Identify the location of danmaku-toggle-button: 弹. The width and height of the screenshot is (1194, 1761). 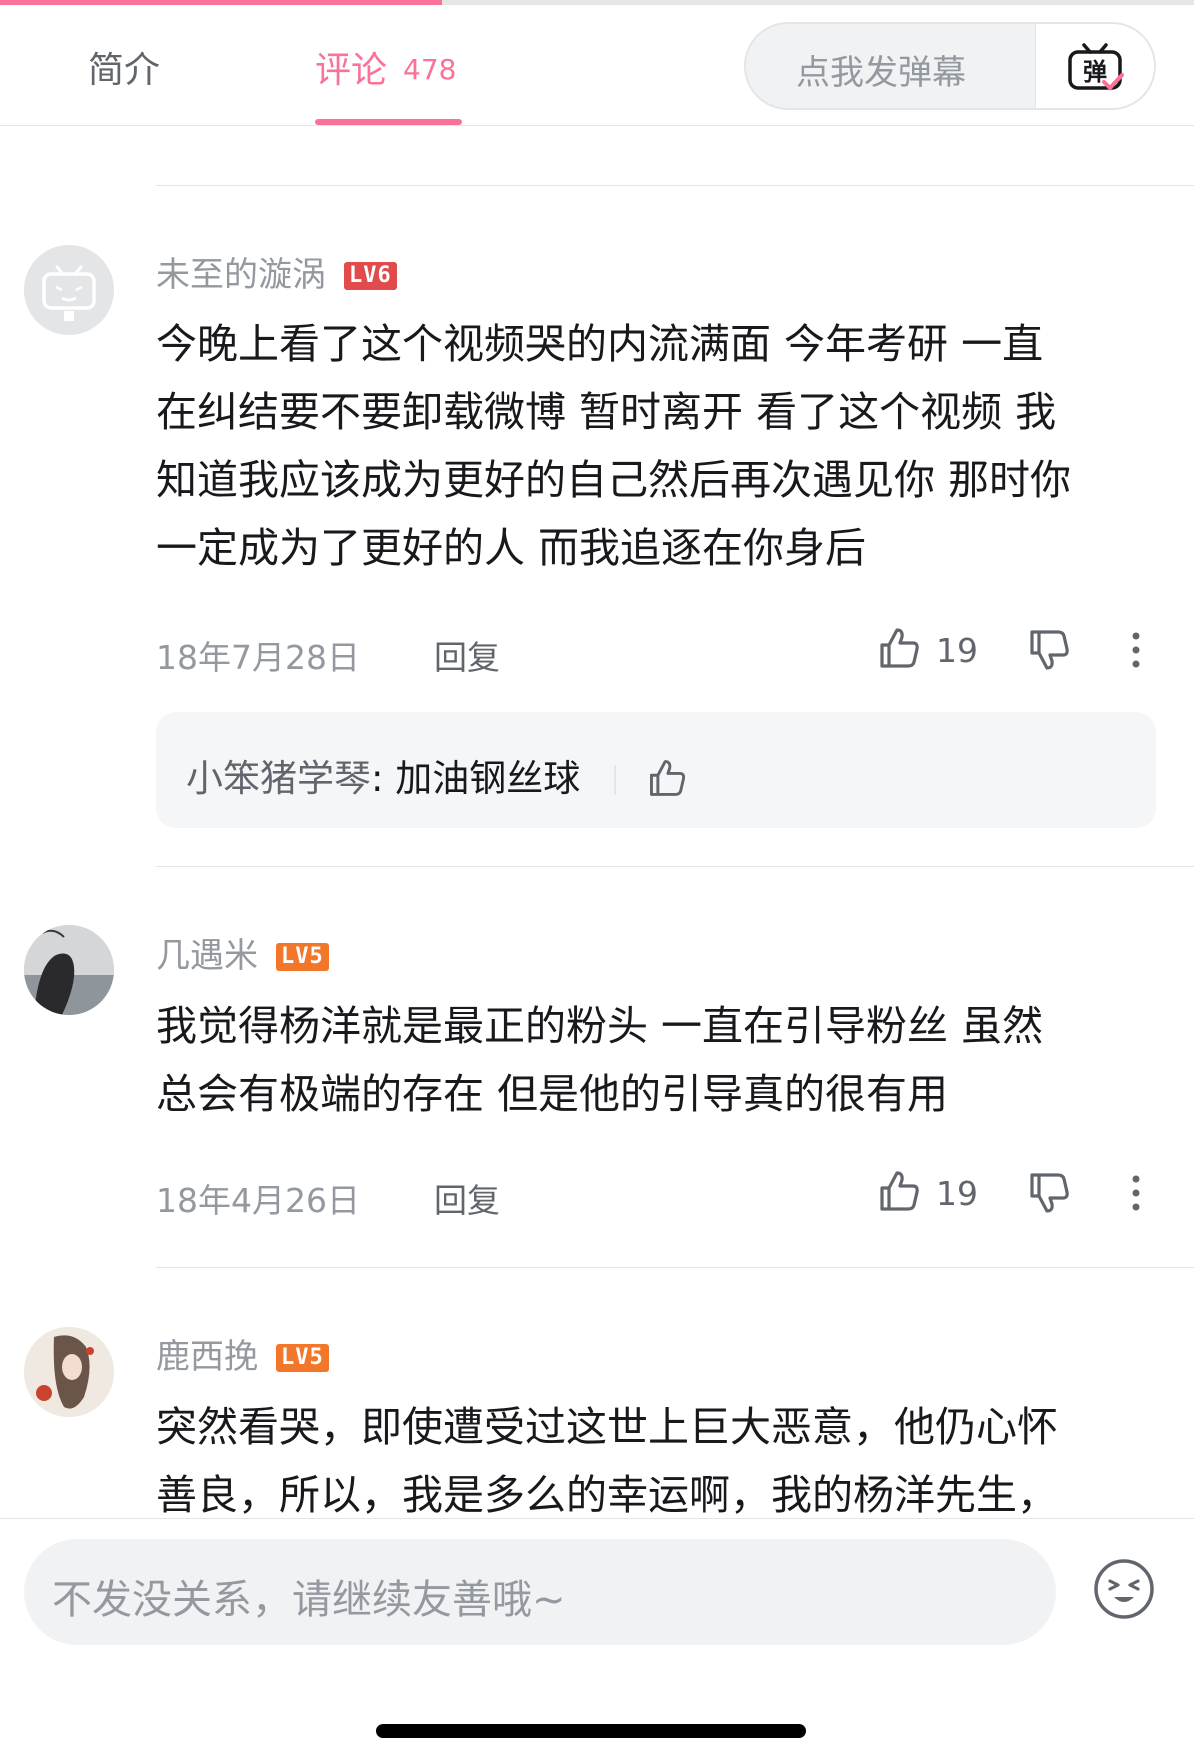
(1094, 66).